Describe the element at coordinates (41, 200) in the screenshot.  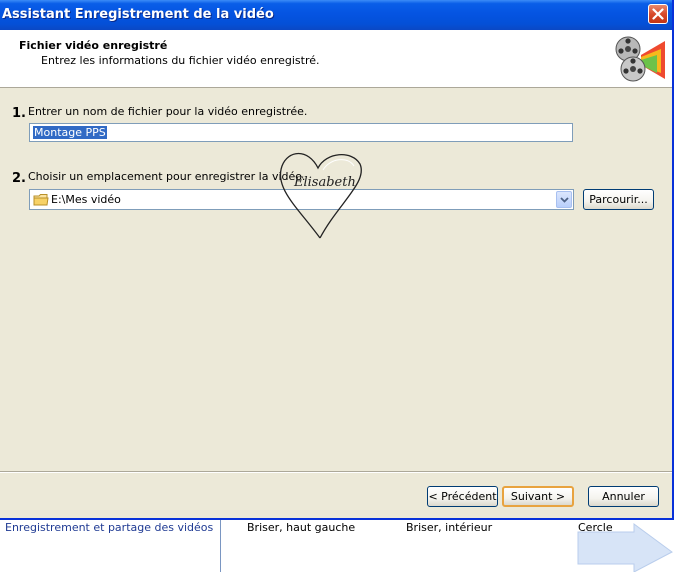
I see `folder-icon` at that location.